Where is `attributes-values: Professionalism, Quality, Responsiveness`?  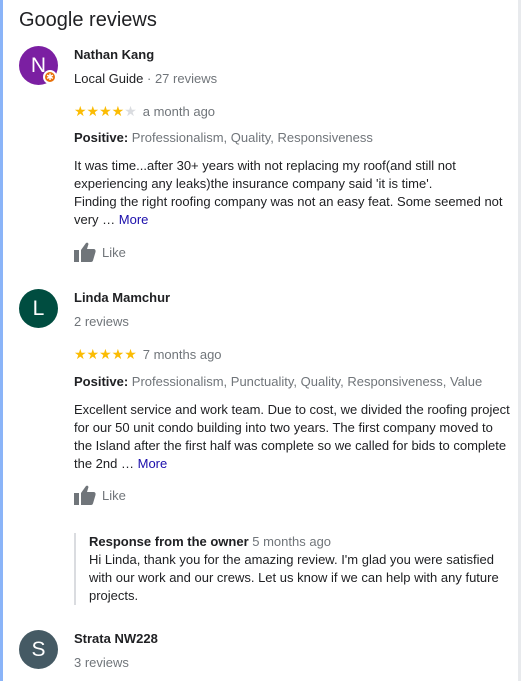
attributes-values: Professionalism, Quality, Responsiveness is located at coordinates (250, 137).